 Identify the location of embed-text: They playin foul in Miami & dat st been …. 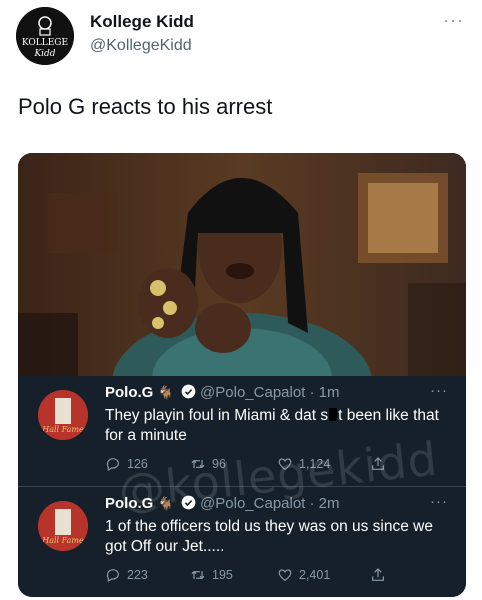
(277, 426).